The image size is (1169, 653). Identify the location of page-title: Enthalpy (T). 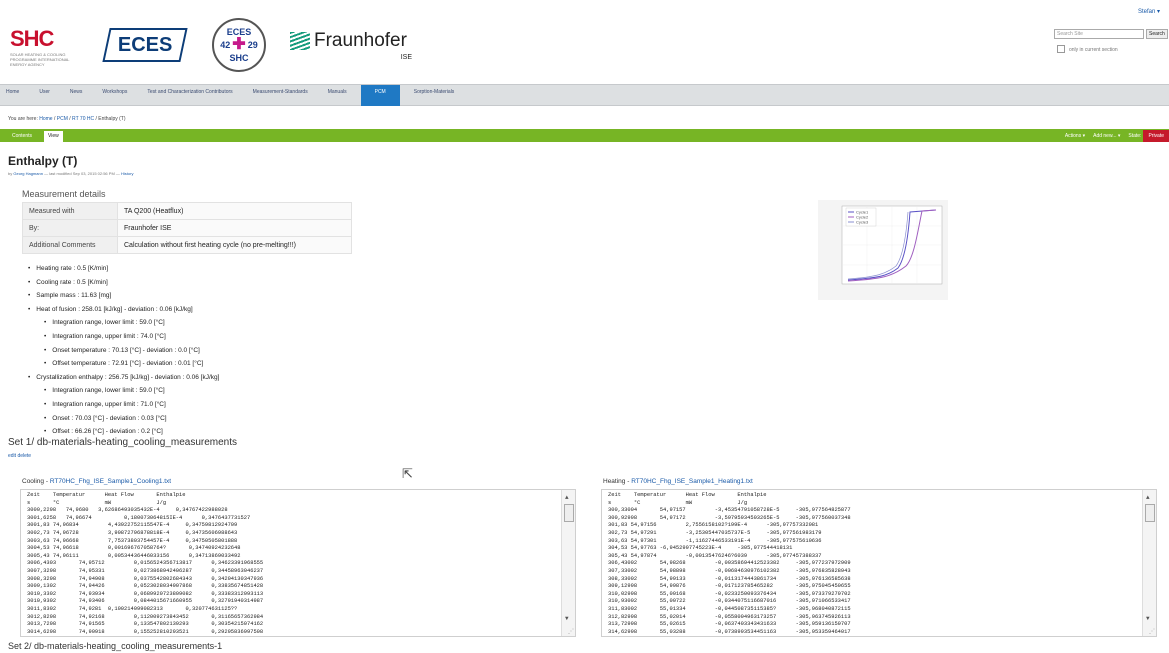
(43, 161).